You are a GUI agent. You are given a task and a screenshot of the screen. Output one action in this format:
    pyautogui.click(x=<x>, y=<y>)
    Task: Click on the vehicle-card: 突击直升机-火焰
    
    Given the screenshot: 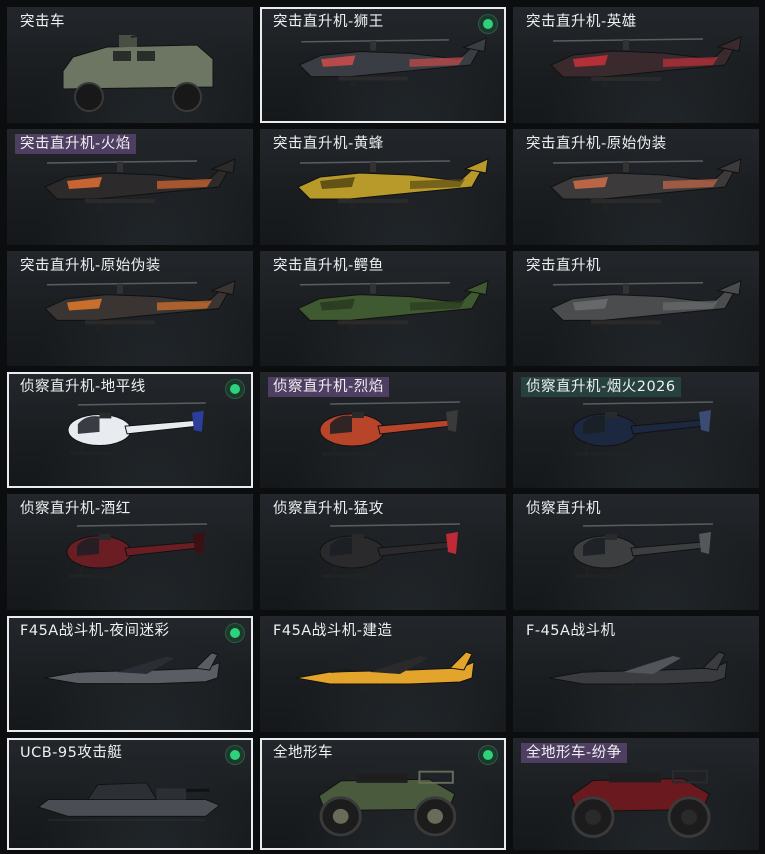 What is the action you would take?
    pyautogui.click(x=130, y=187)
    